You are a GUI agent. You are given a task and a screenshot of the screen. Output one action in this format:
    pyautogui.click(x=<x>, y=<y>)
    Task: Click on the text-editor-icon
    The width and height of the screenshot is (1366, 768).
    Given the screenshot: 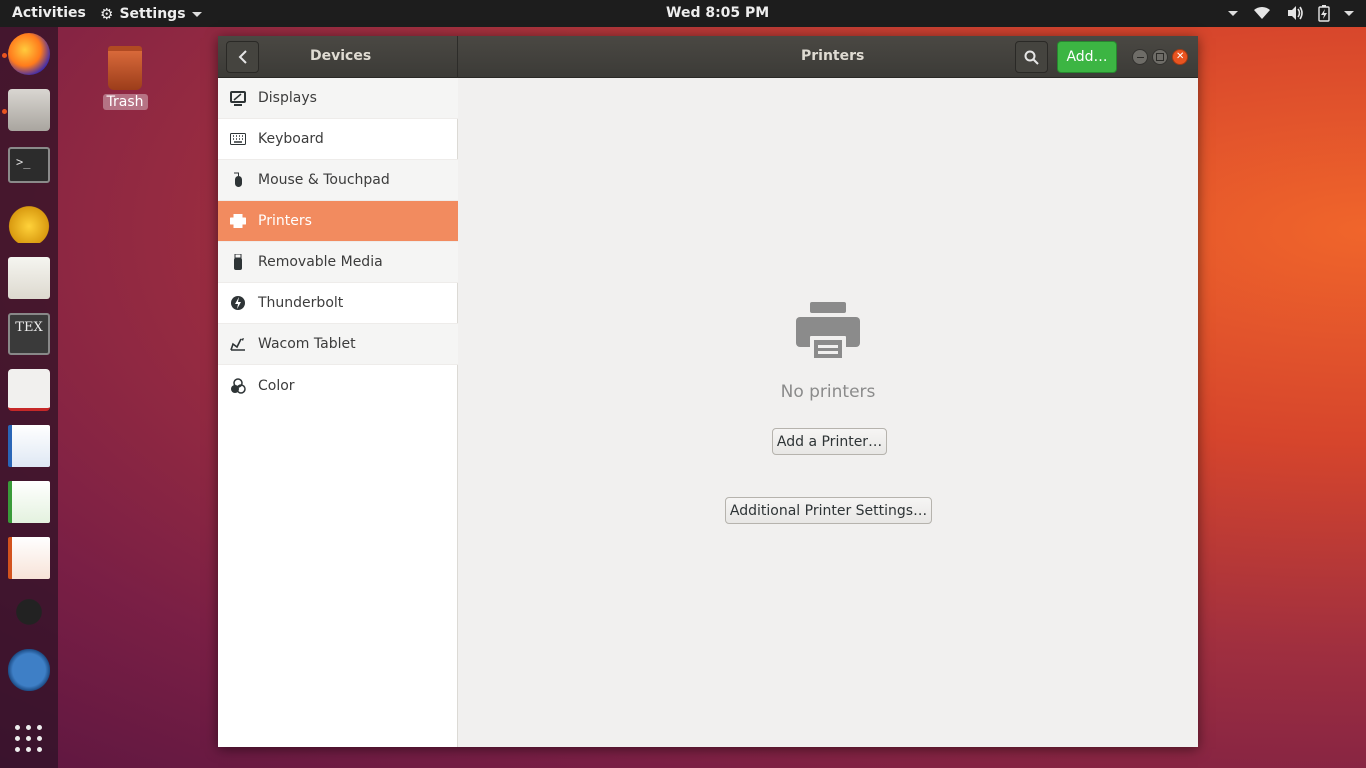 What is the action you would take?
    pyautogui.click(x=29, y=278)
    